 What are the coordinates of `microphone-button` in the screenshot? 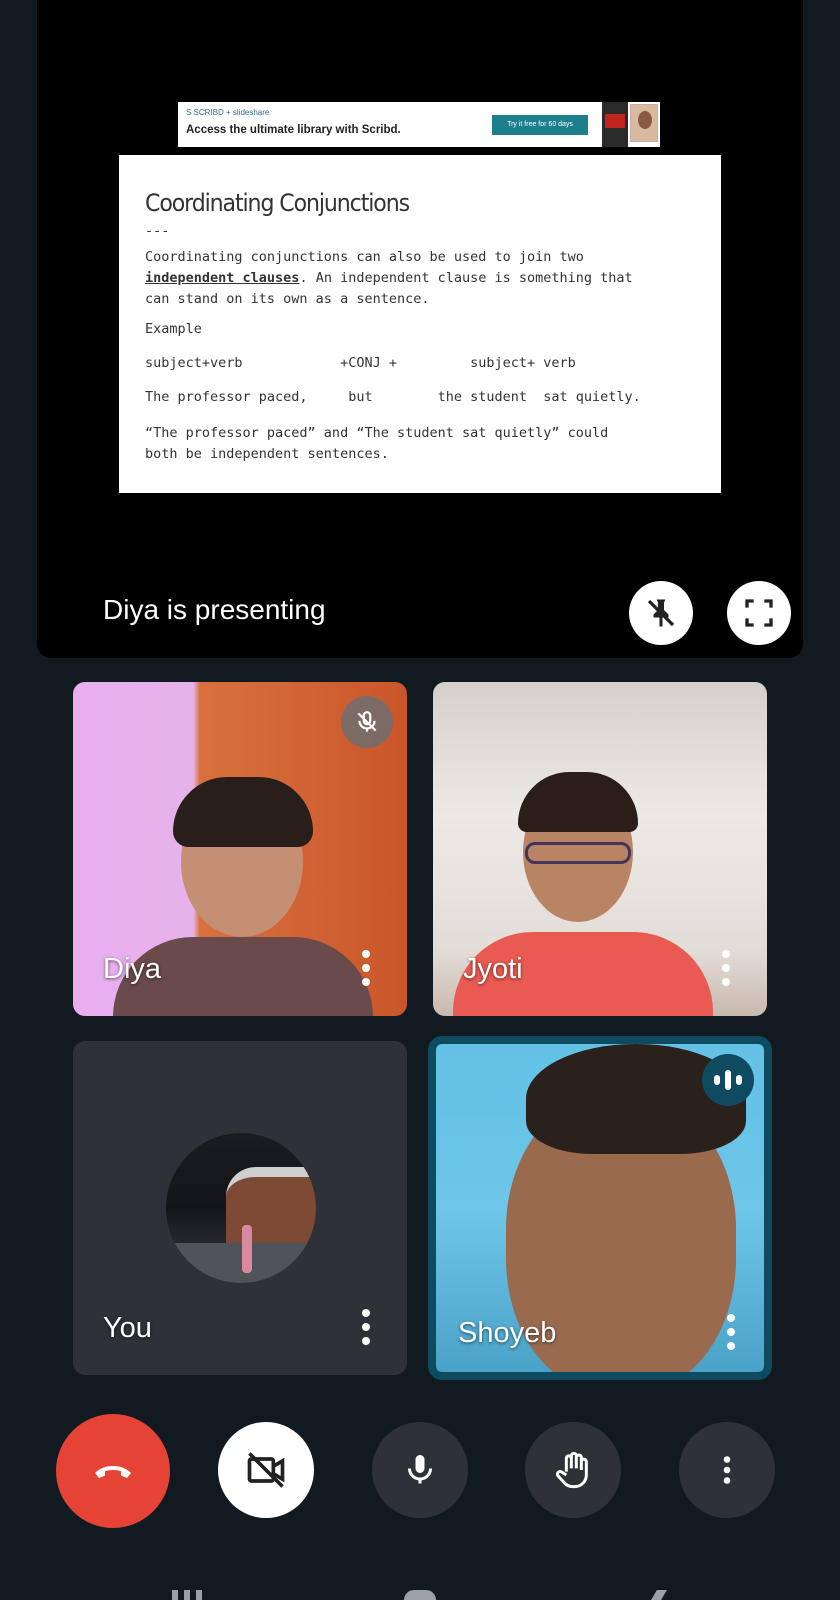 It's located at (420, 1470).